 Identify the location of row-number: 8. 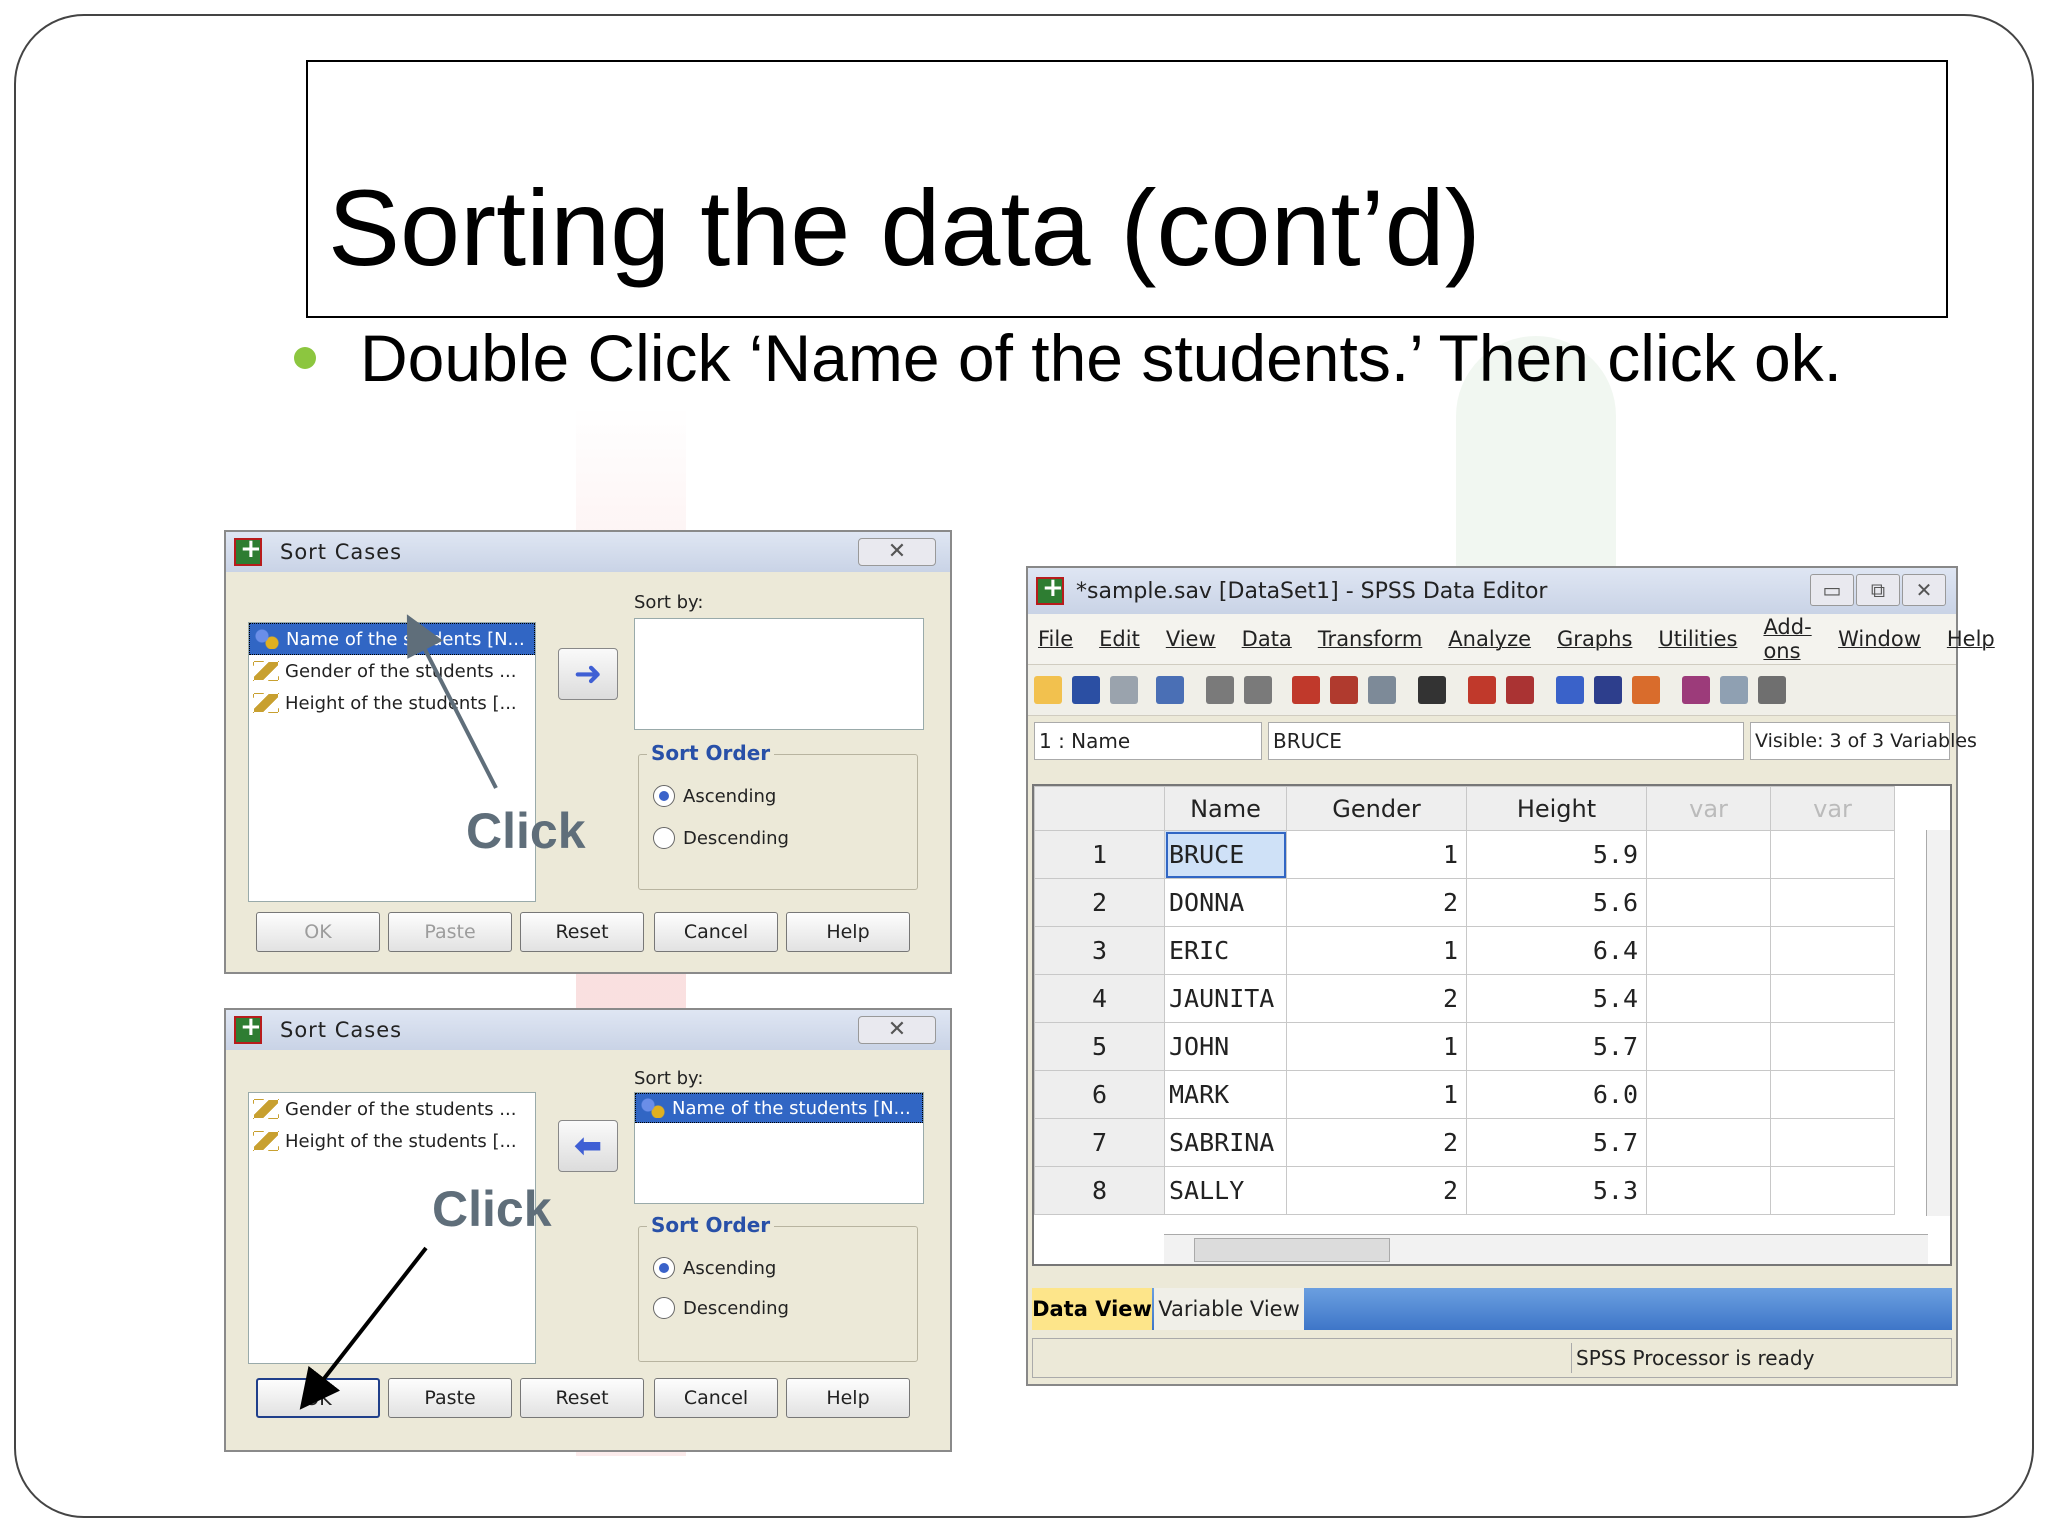
(1099, 1190).